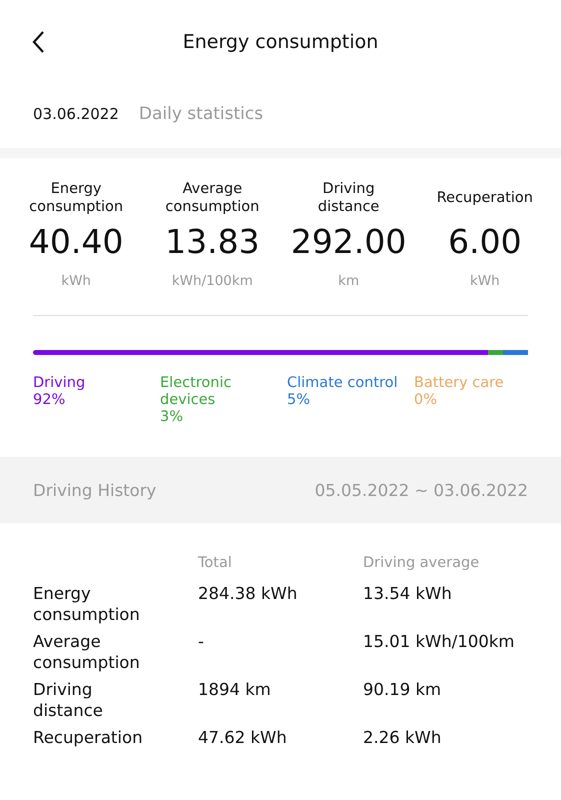  What do you see at coordinates (215, 563) in the screenshot?
I see `column-header: Total` at bounding box center [215, 563].